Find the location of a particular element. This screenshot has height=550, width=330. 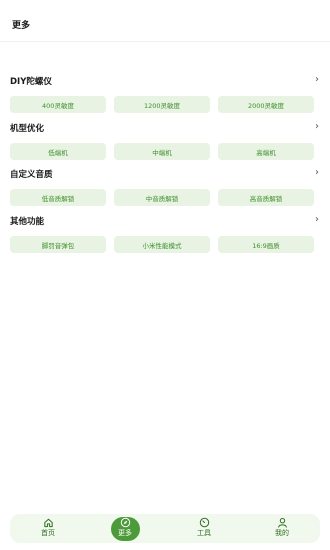

mid-sound-unlock-button: 中音质解锁 is located at coordinates (162, 197).